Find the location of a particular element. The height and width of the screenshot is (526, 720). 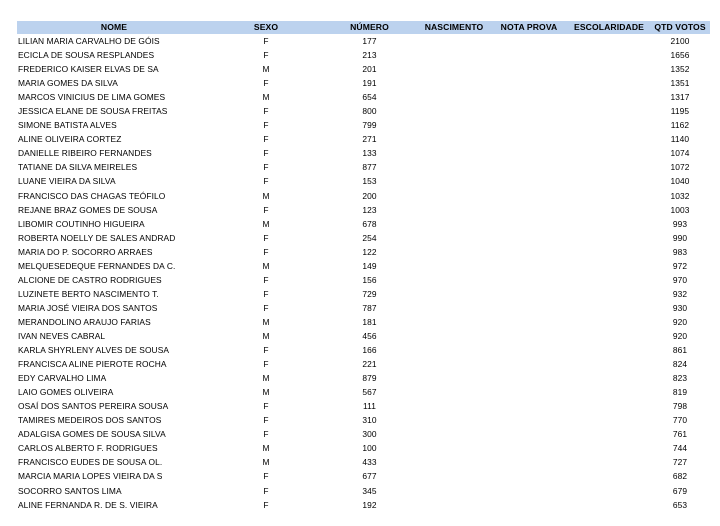

cell-numero: 567 is located at coordinates (369, 392).